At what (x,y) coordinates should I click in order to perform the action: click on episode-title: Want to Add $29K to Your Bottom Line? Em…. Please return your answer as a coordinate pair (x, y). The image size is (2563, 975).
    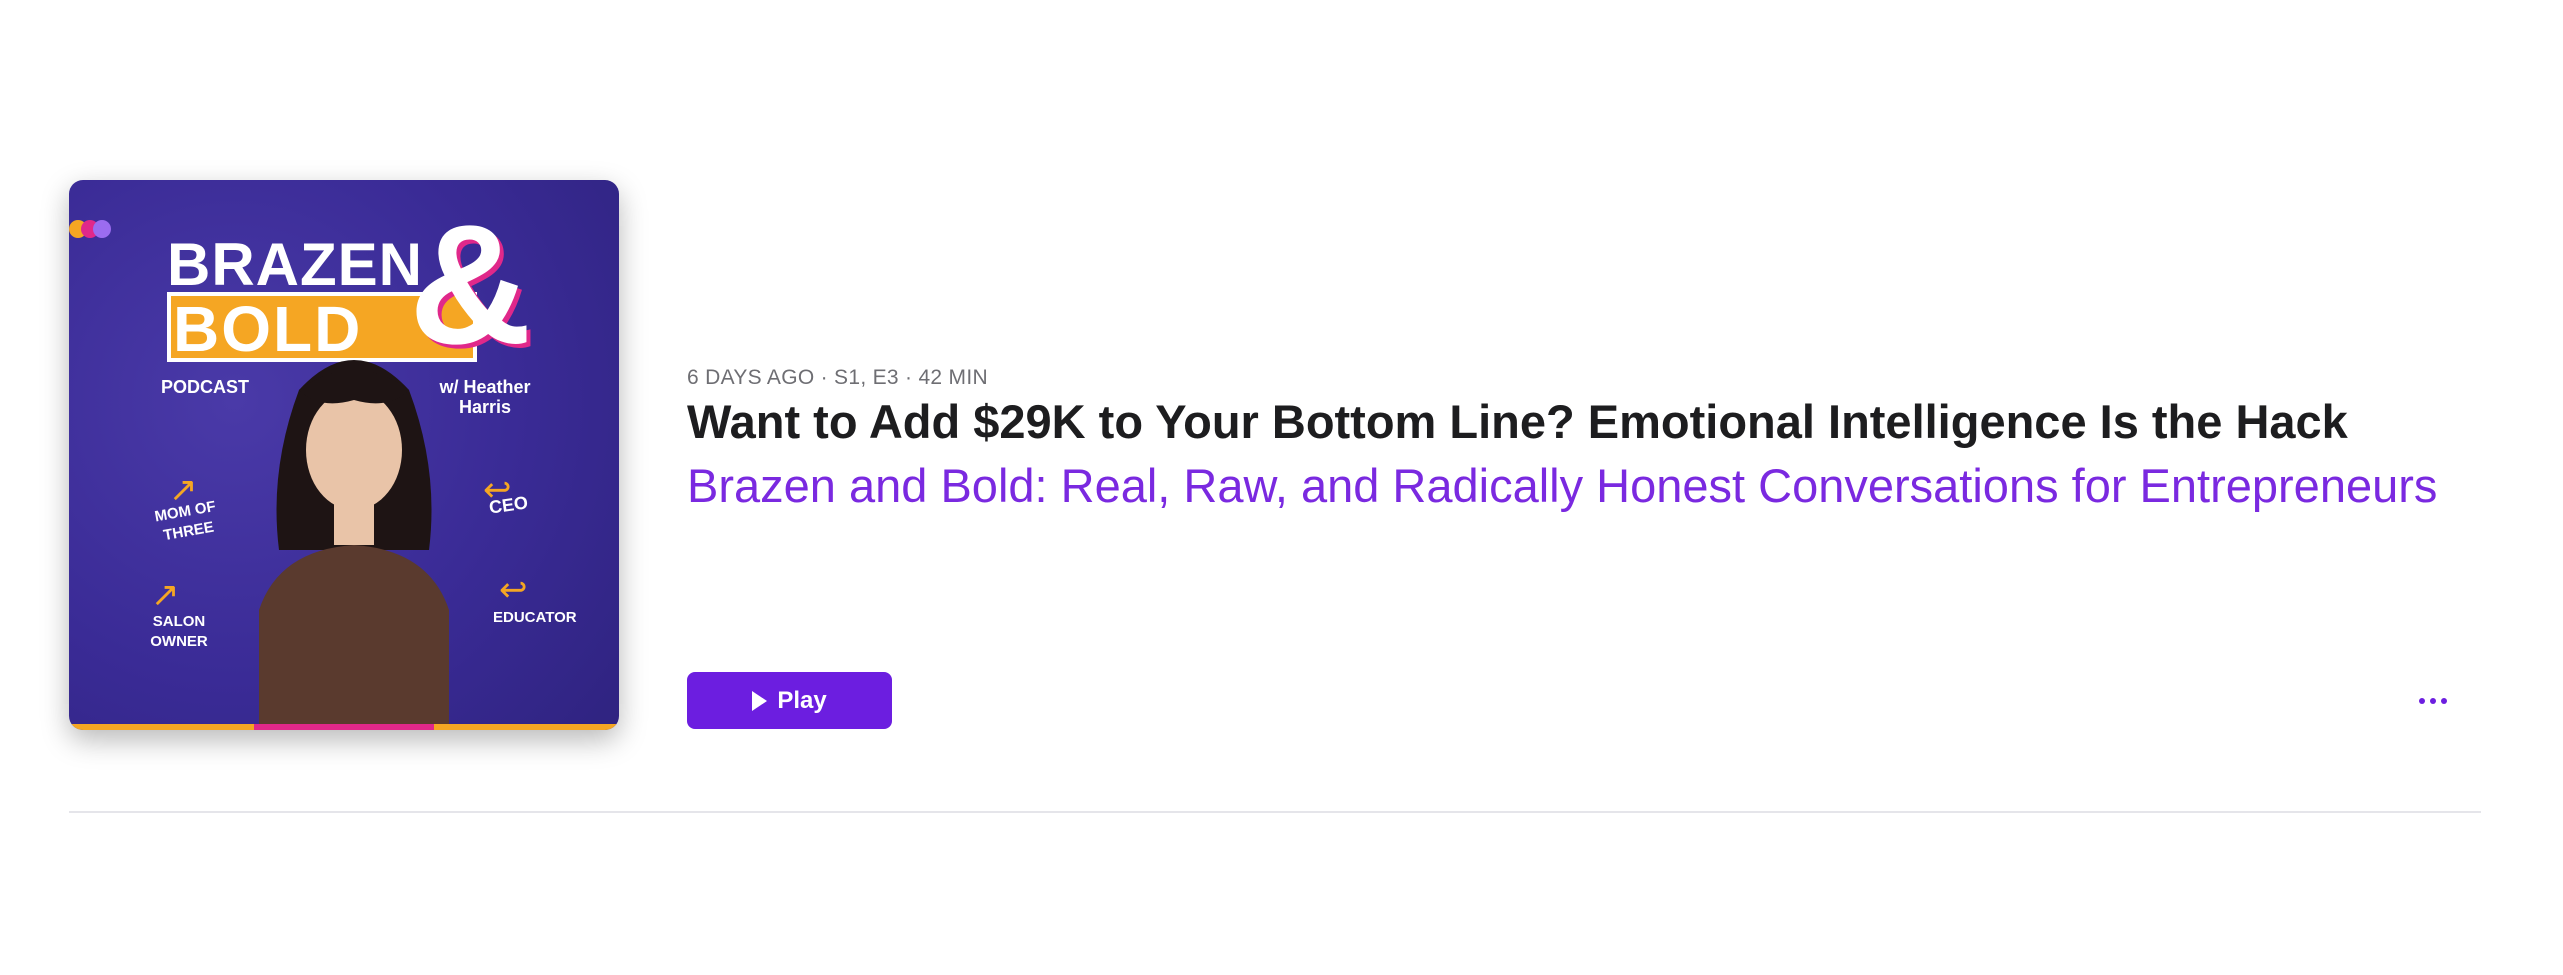
    Looking at the image, I should click on (1517, 421).